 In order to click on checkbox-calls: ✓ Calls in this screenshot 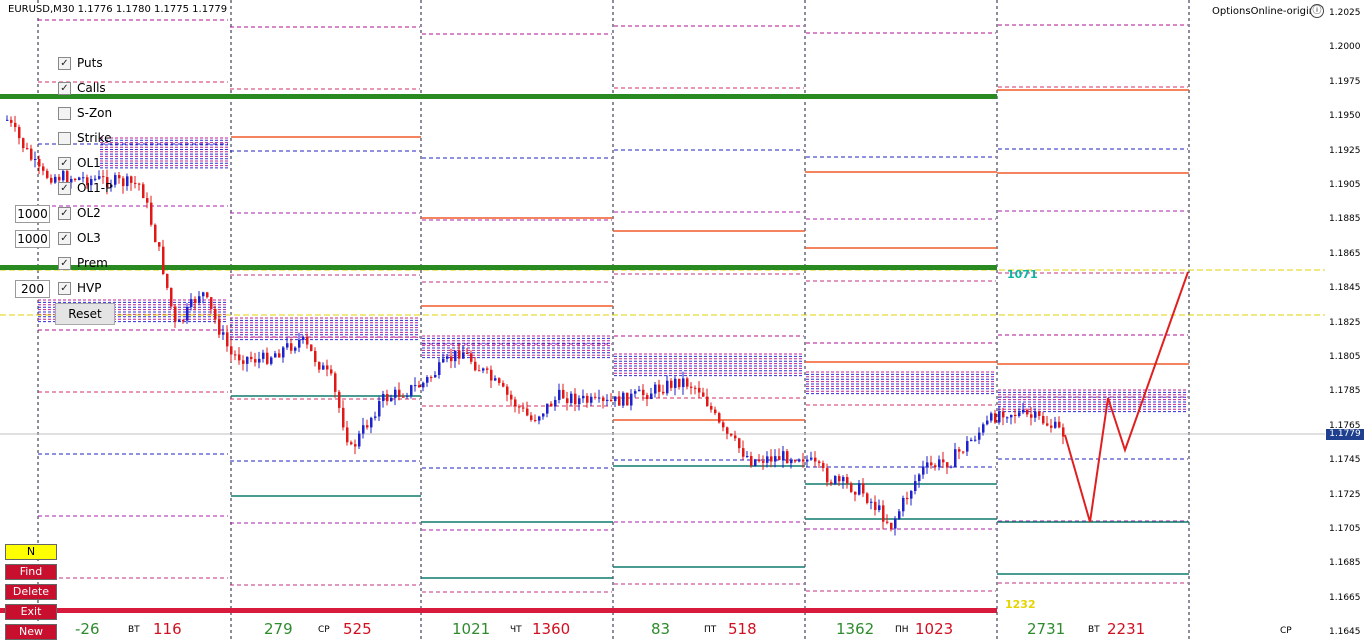, I will do `click(82, 88)`.